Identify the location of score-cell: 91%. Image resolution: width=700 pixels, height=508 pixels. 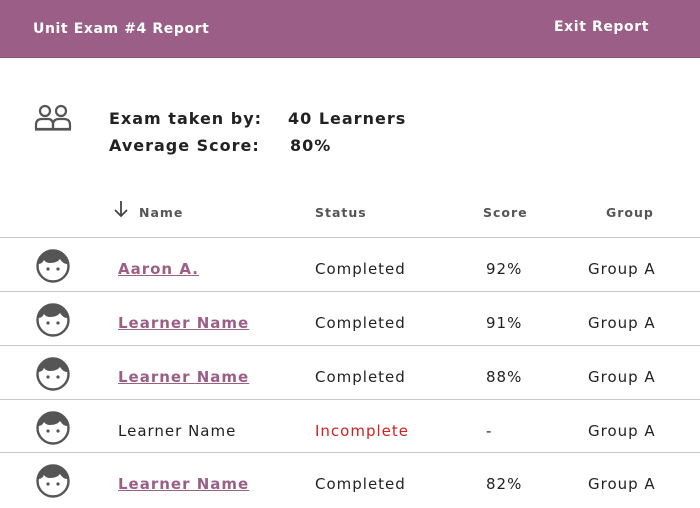
(504, 323).